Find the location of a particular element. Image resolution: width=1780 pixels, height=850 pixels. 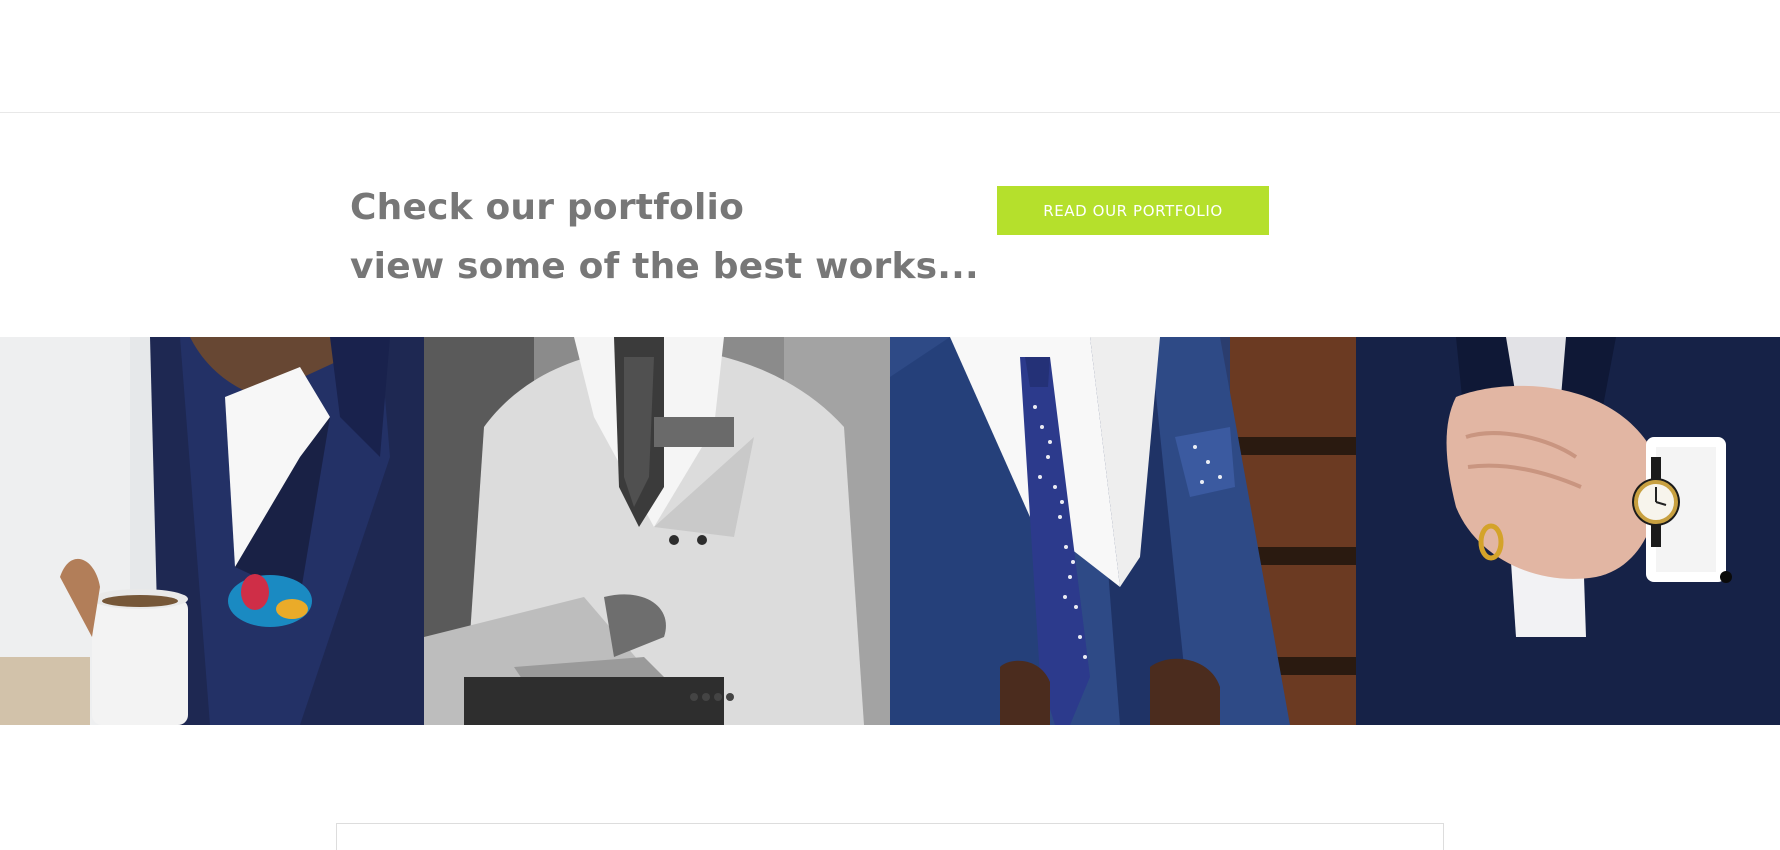

gallery-tile-laptop is located at coordinates (657, 531).